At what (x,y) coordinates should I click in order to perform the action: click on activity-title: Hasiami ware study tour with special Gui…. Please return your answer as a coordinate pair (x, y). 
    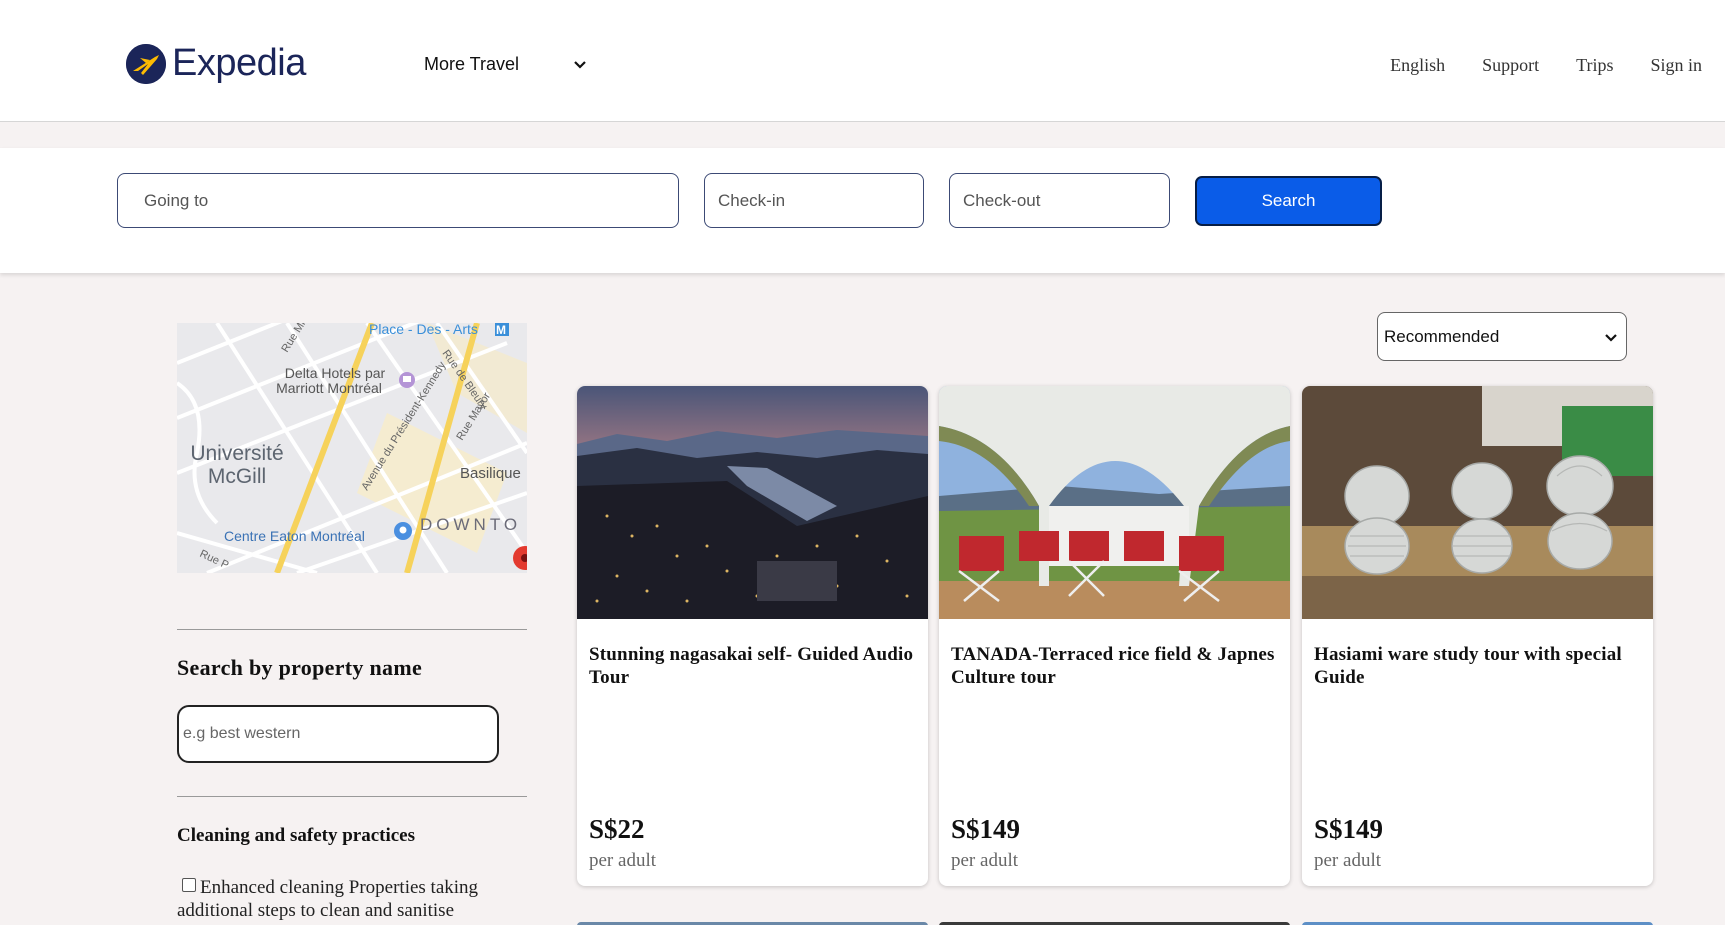
    Looking at the image, I should click on (1468, 666).